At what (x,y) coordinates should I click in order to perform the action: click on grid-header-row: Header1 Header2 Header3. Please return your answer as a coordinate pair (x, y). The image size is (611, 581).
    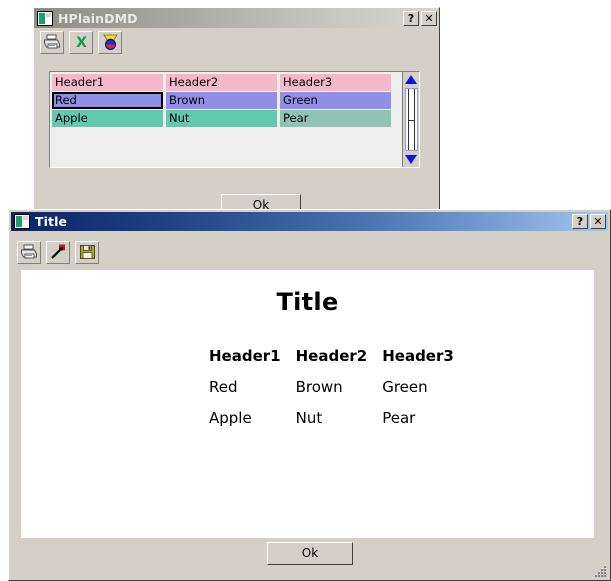
    Looking at the image, I should click on (227, 82).